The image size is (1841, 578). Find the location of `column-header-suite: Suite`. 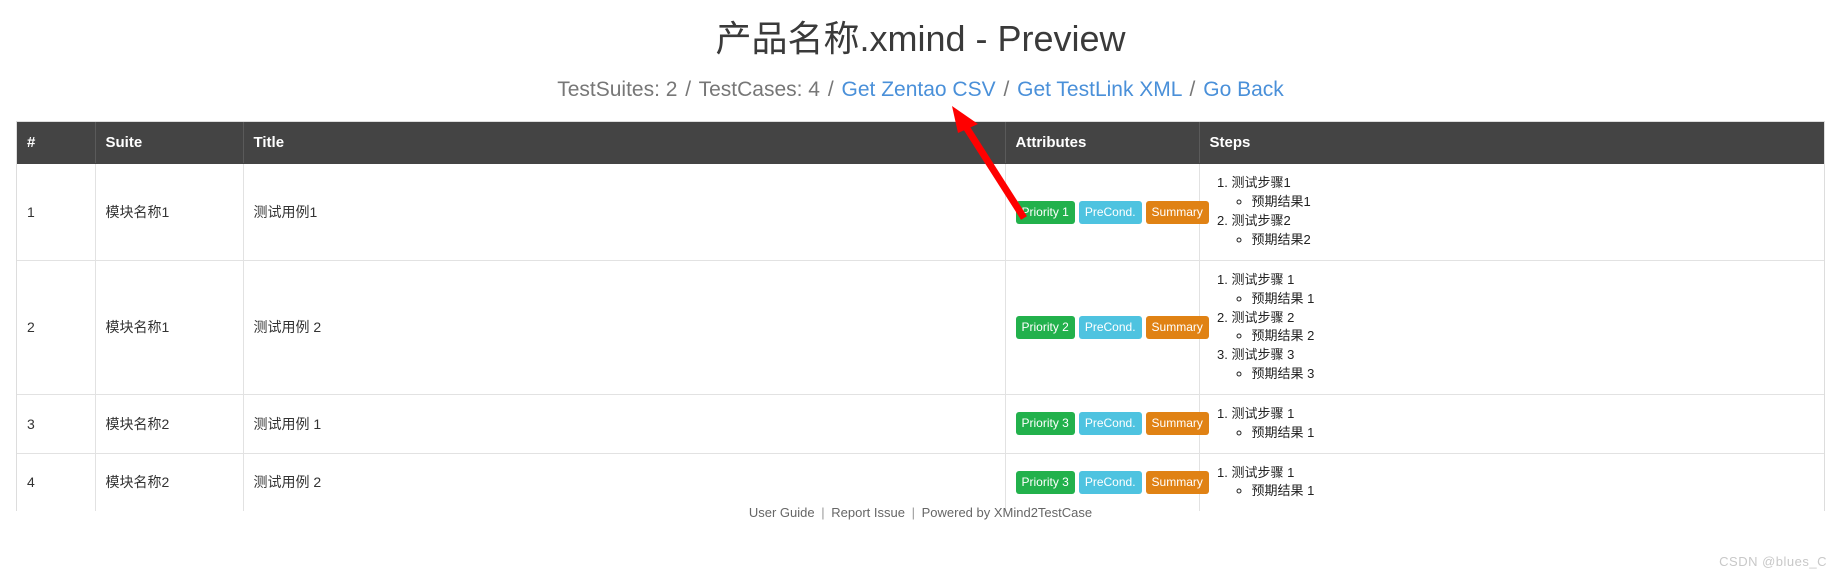

column-header-suite: Suite is located at coordinates (169, 143).